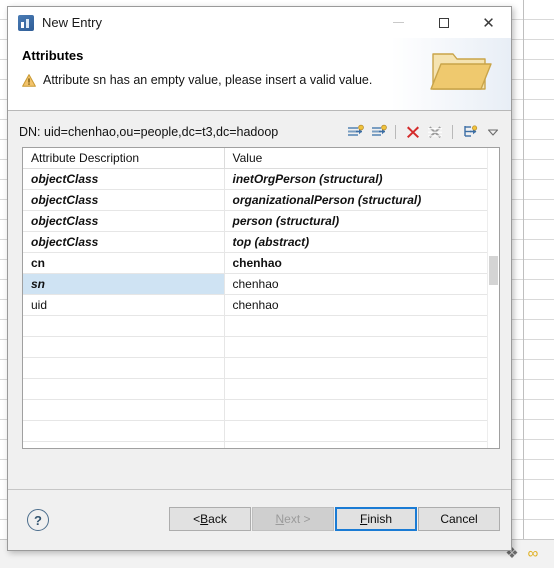 This screenshot has height=568, width=554. Describe the element at coordinates (124, 284) in the screenshot. I see `cell-attribute-description: sn` at that location.